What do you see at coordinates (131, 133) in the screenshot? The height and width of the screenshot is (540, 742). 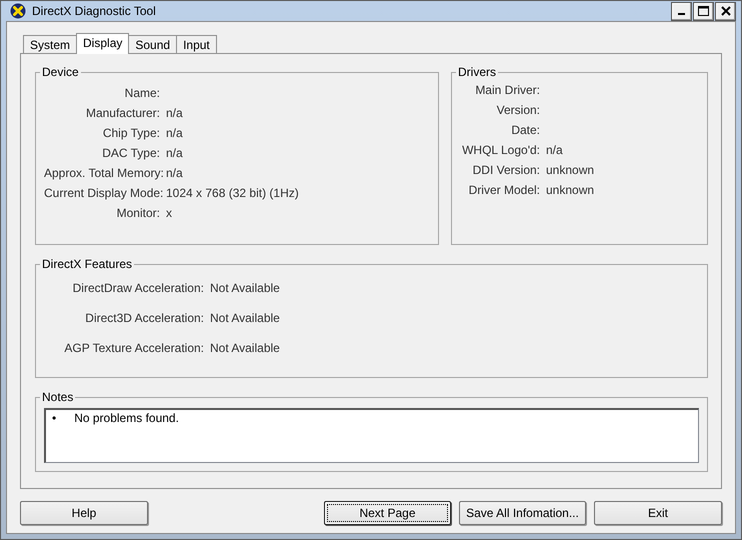 I see `field-label: Chip Type:` at bounding box center [131, 133].